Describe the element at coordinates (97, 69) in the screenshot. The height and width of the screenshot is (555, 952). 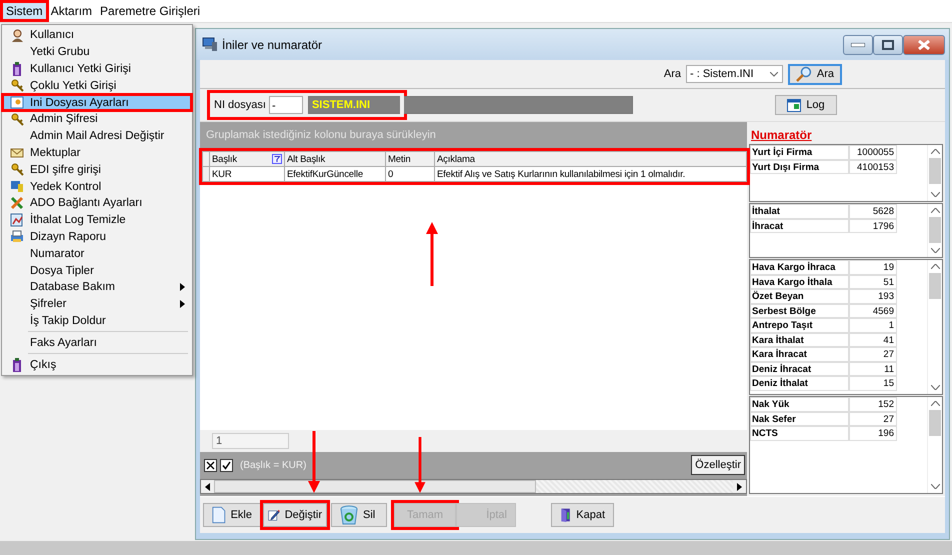
I see `menu-item: Kullanıcı Yetki Girişi` at that location.